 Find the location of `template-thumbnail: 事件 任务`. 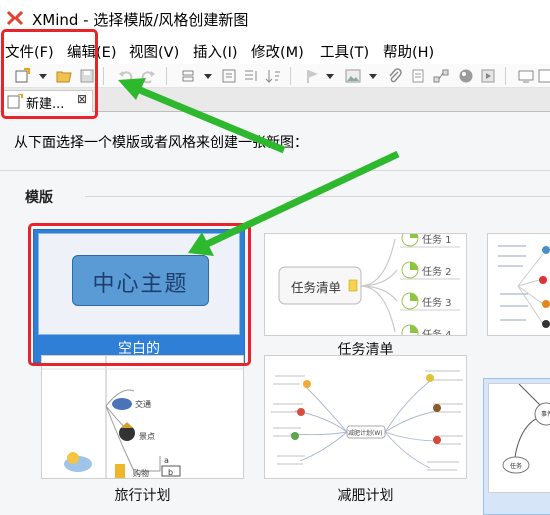

template-thumbnail: 事件 任务 is located at coordinates (519, 438).